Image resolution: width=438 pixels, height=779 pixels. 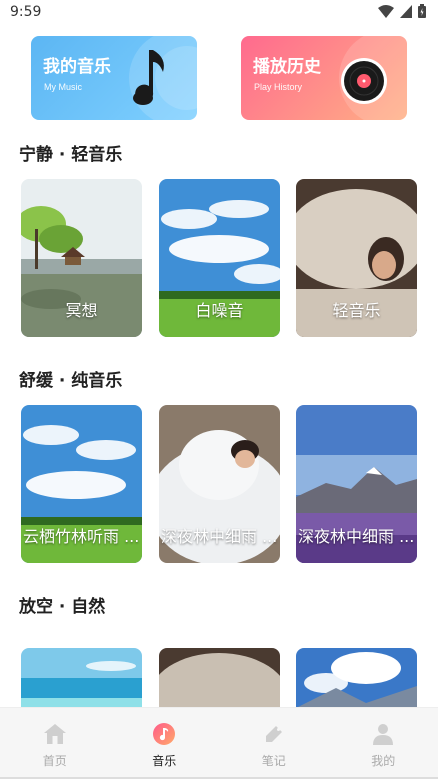 What do you see at coordinates (383, 734) in the screenshot?
I see `profile-icon` at bounding box center [383, 734].